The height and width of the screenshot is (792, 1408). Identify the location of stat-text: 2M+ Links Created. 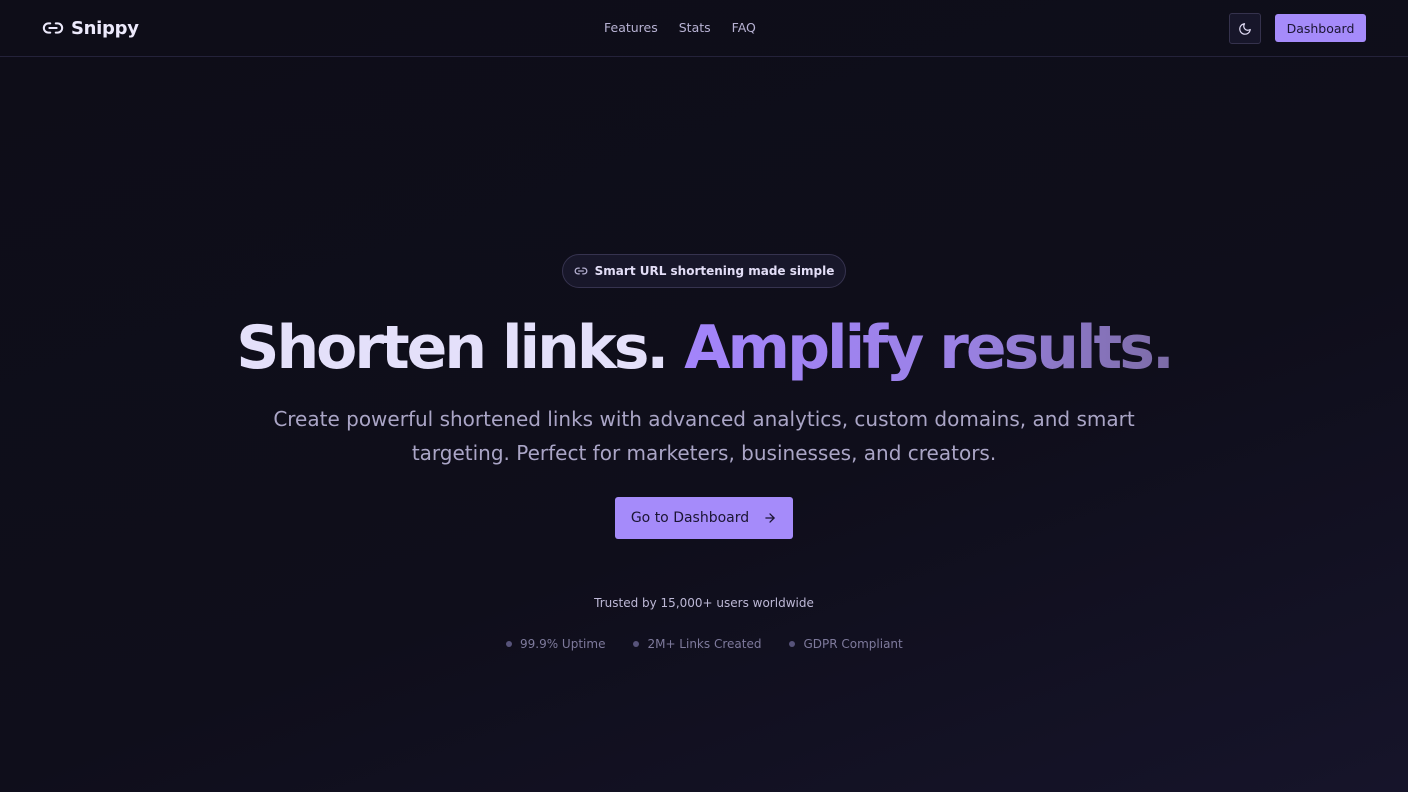
(704, 644).